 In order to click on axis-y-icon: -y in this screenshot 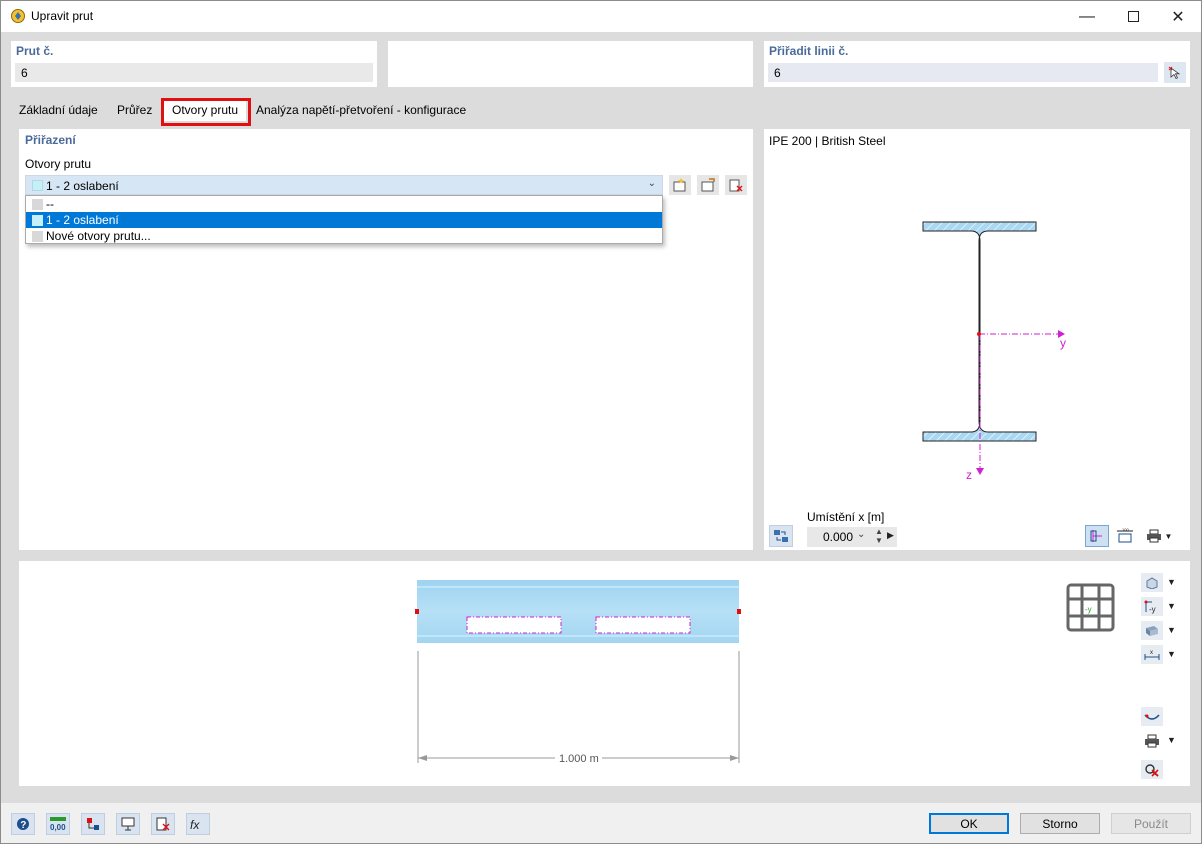, I will do `click(1150, 607)`.